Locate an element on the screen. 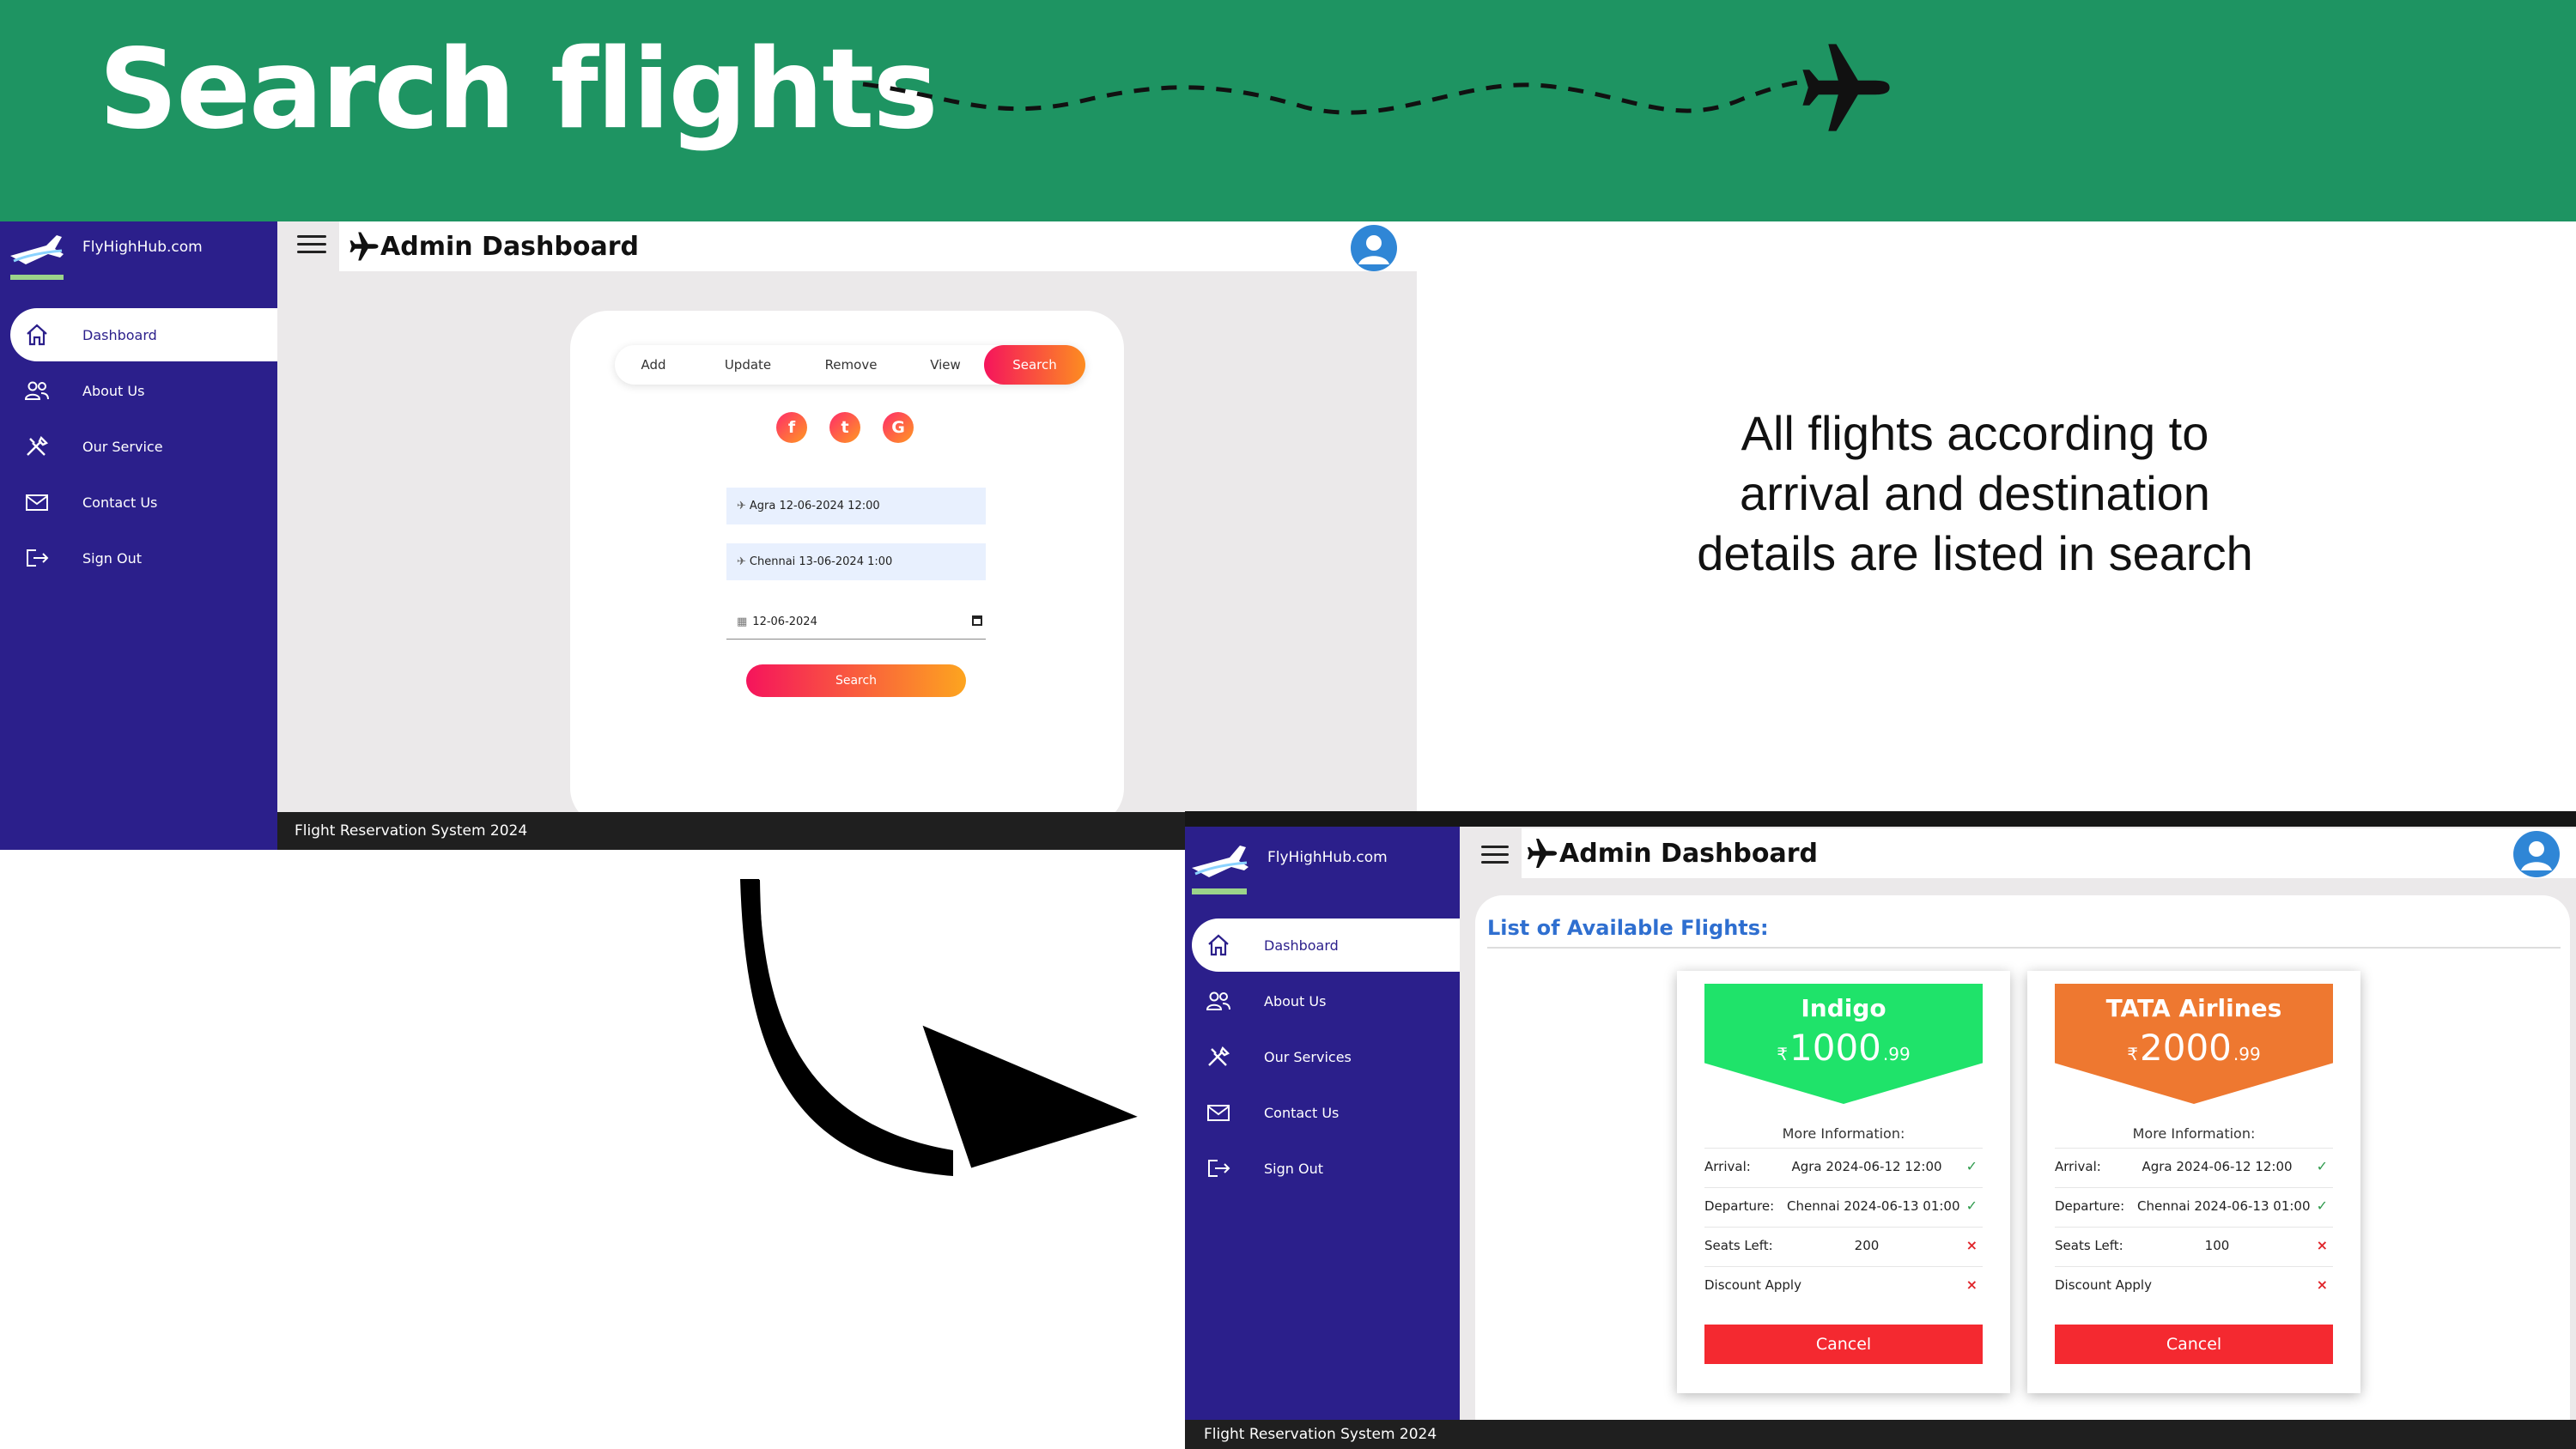  action-tabs: Add Update Remove View Search is located at coordinates (850, 365).